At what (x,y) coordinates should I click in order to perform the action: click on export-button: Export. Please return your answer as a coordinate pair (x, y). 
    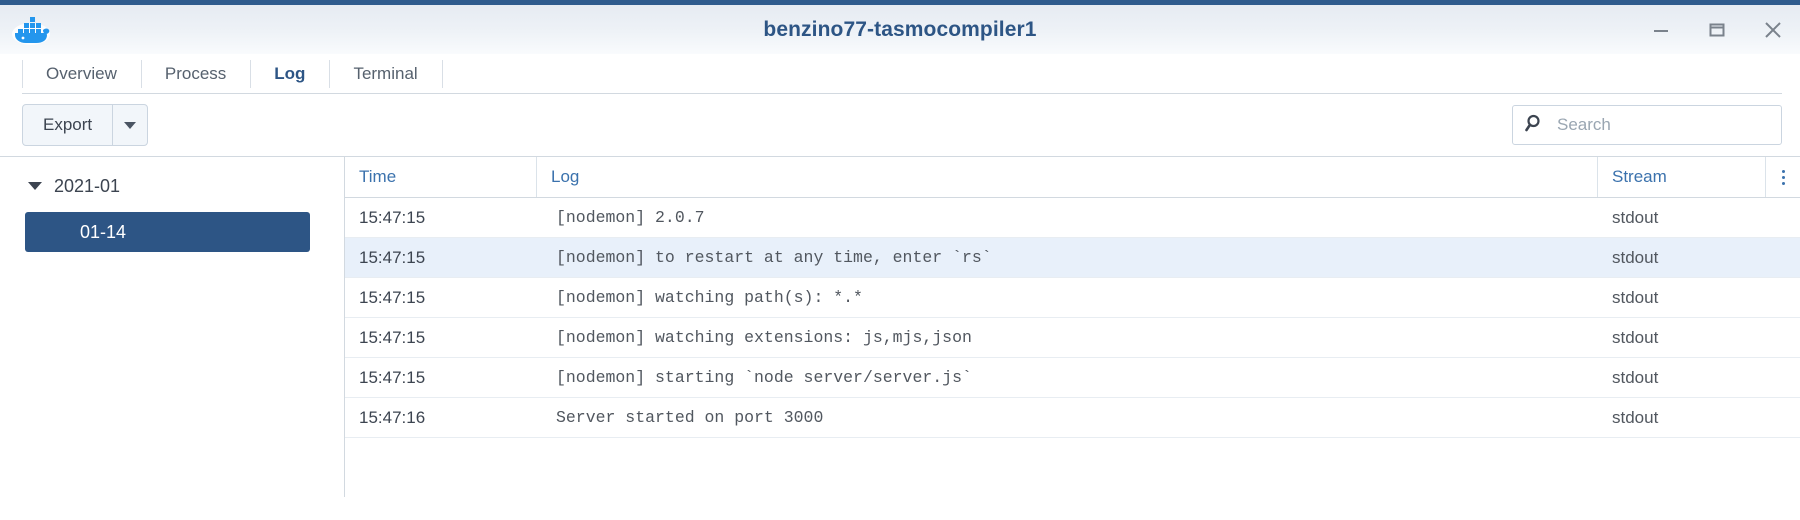
    Looking at the image, I should click on (67, 125).